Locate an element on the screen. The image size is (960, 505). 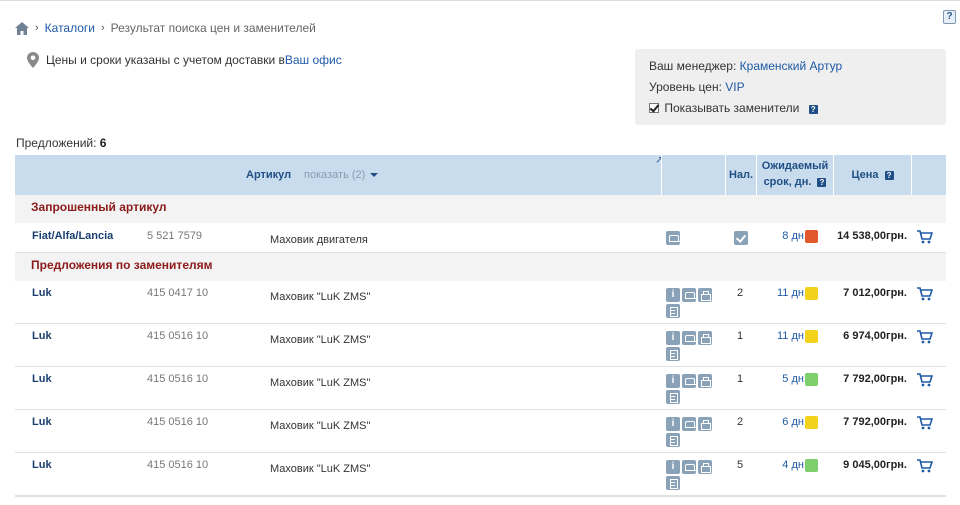
top-border is located at coordinates (480, 0).